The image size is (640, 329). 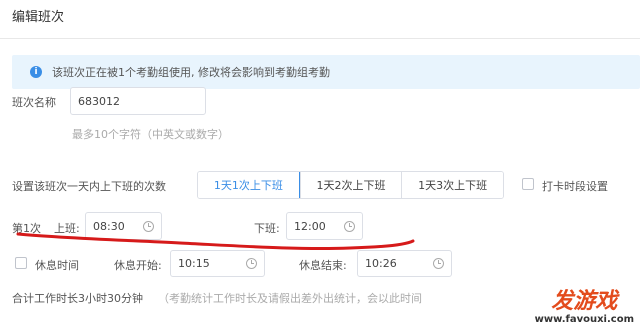 What do you see at coordinates (77, 298) in the screenshot?
I see `total-hours-text: 合计工作时长3小时30分钟` at bounding box center [77, 298].